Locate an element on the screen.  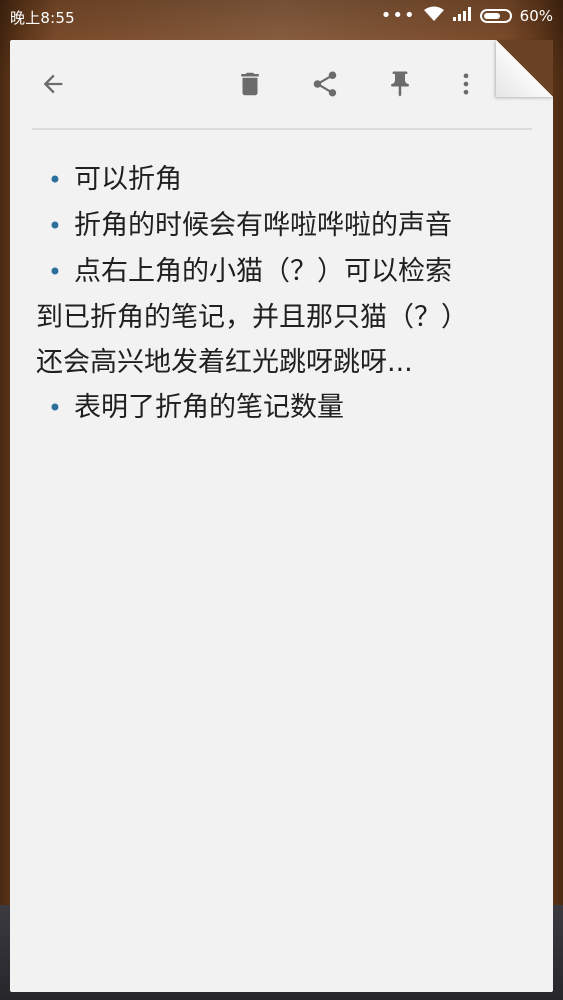
status-time: 晚上8:55 is located at coordinates (42, 18).